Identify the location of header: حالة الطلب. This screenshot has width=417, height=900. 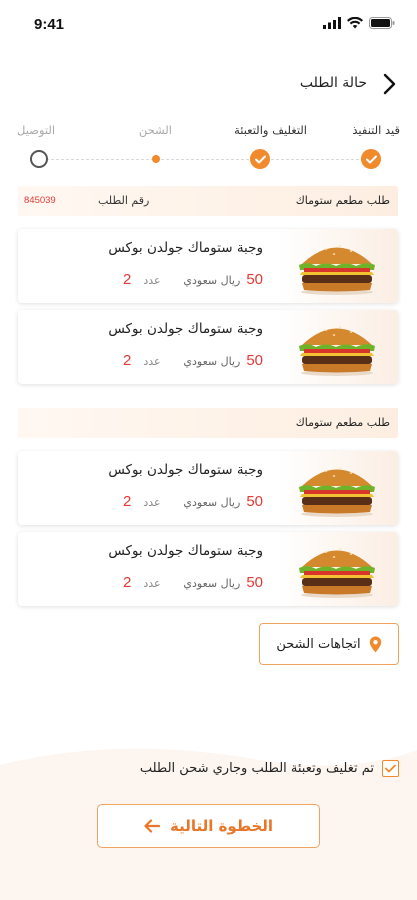
(208, 85).